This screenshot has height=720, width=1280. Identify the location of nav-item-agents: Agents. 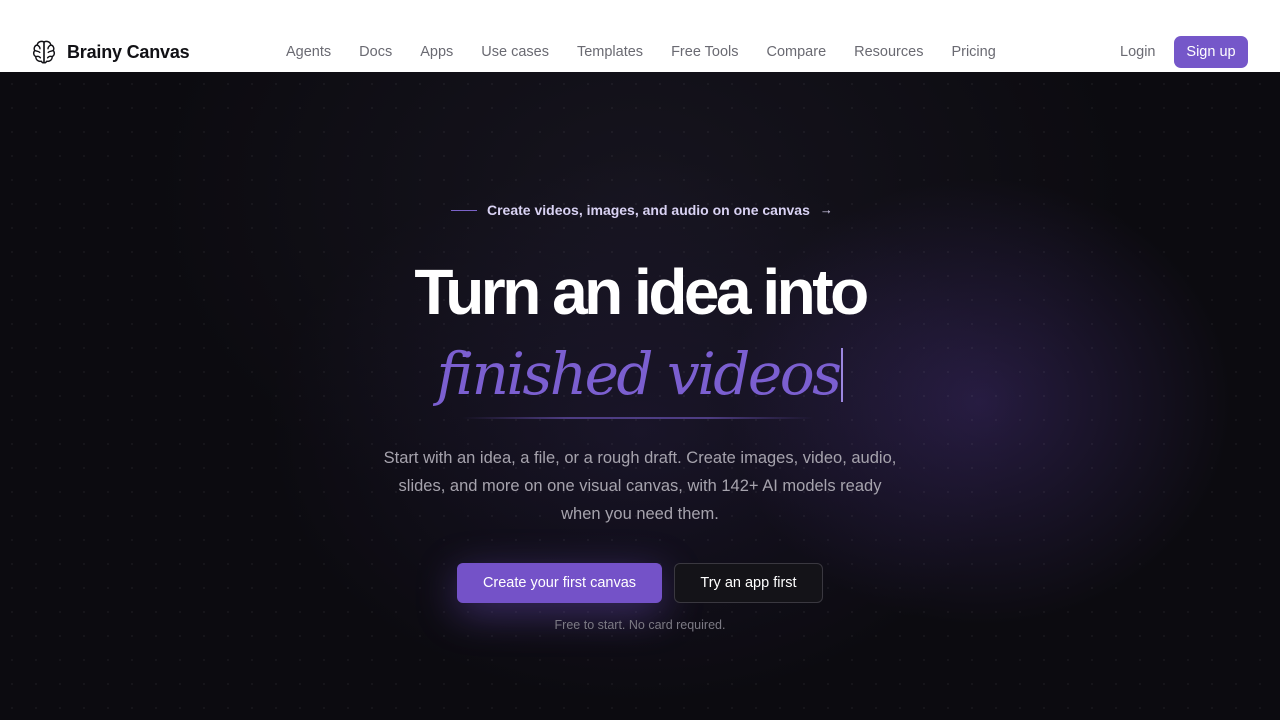
(308, 52).